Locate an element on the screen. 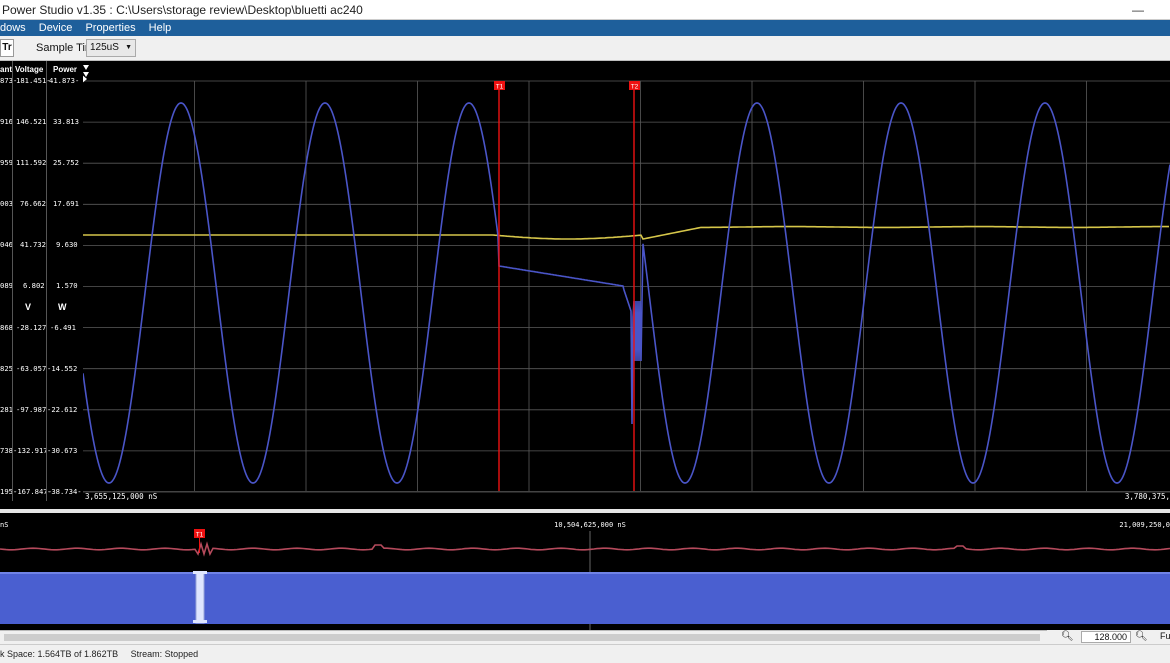 The height and width of the screenshot is (663, 1170). voltage-unit: V is located at coordinates (28, 307).